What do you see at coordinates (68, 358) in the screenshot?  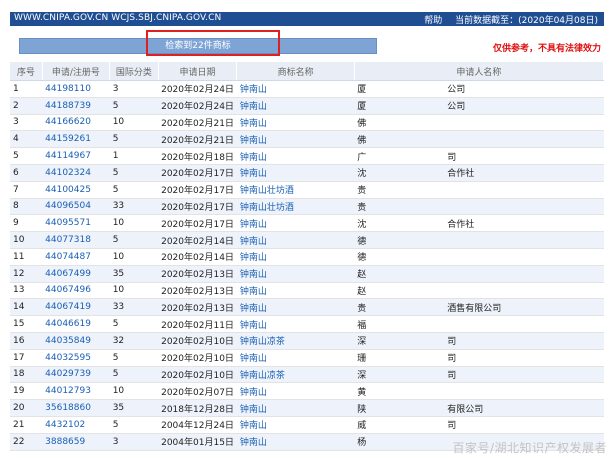 I see `reg-no-link: 44032595` at bounding box center [68, 358].